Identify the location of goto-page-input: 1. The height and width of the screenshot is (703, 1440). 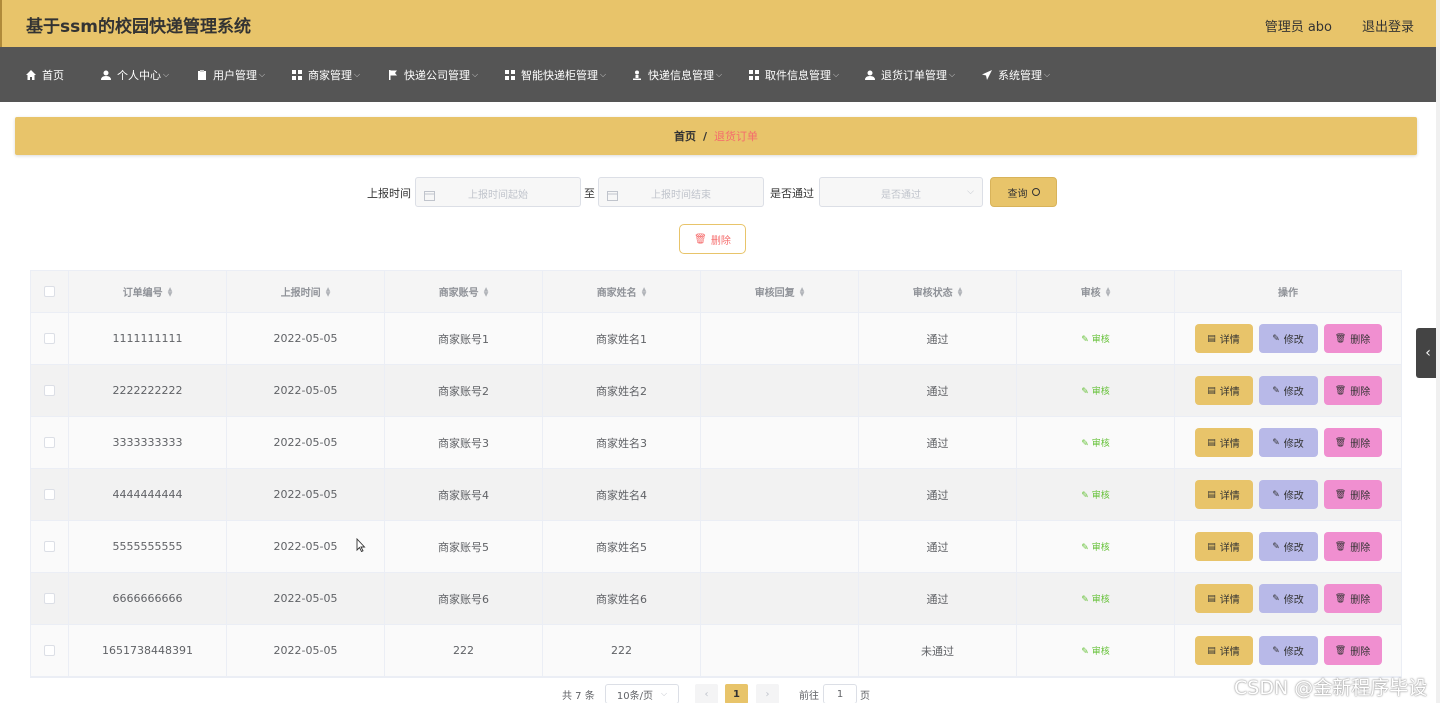
(840, 693).